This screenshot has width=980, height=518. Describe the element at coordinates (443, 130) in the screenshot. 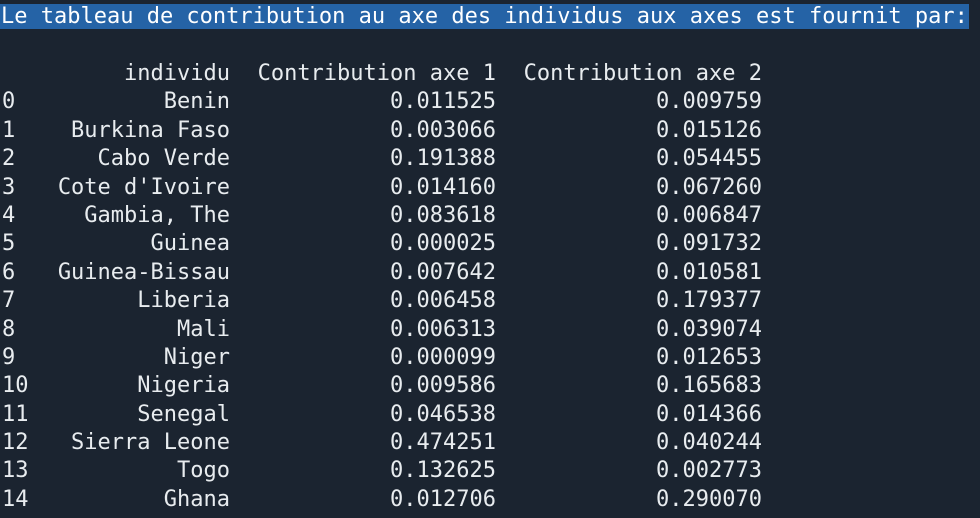

I see `row-contribution-axe-1: 0.003066` at that location.